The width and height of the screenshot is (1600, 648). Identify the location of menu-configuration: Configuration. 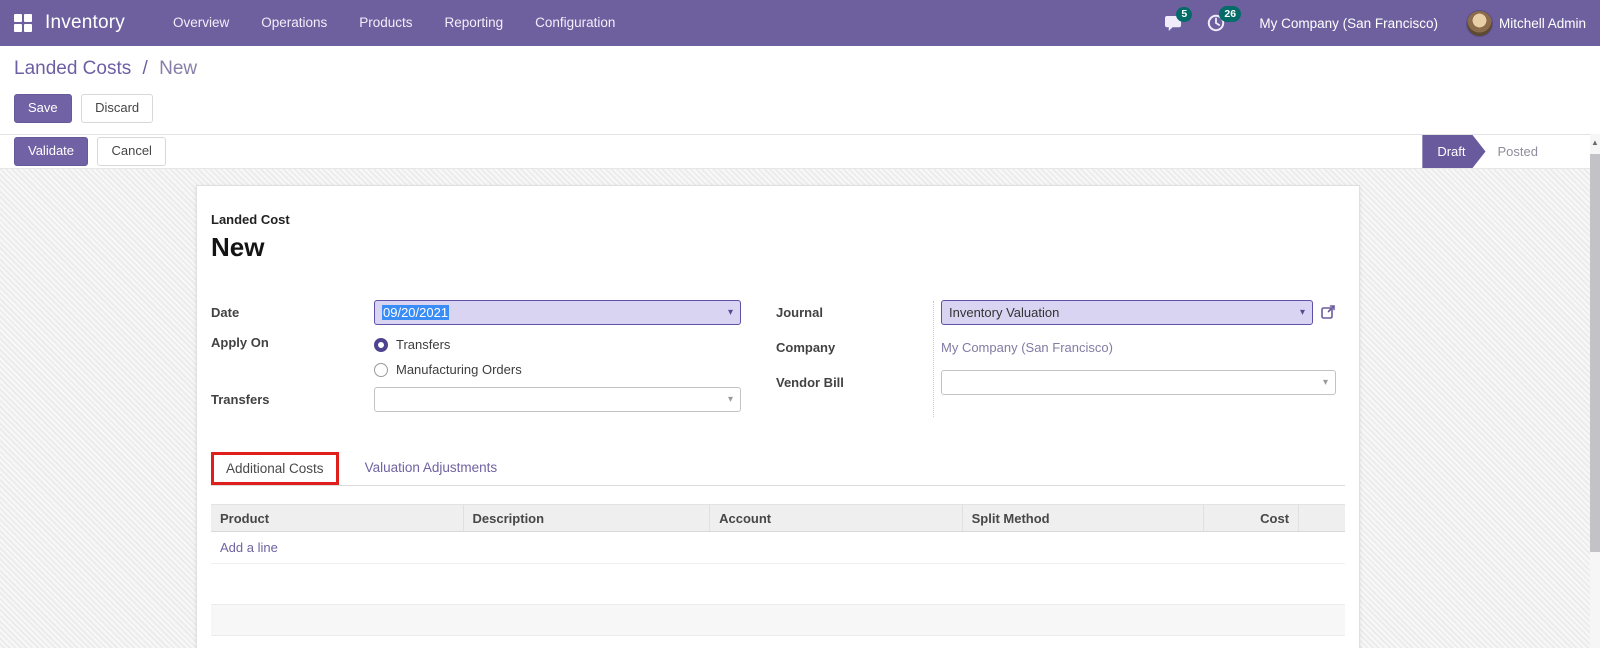
(575, 23).